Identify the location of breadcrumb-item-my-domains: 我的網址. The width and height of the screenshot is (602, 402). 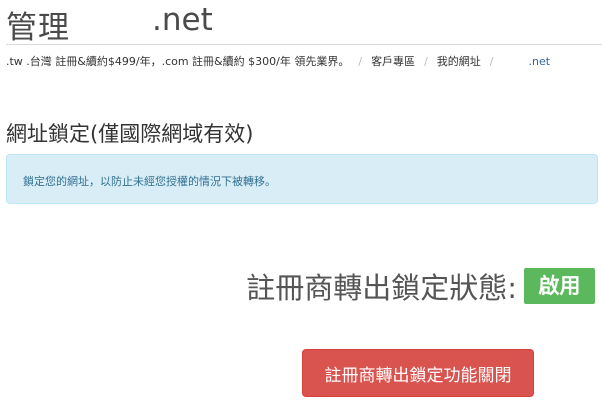
(459, 61).